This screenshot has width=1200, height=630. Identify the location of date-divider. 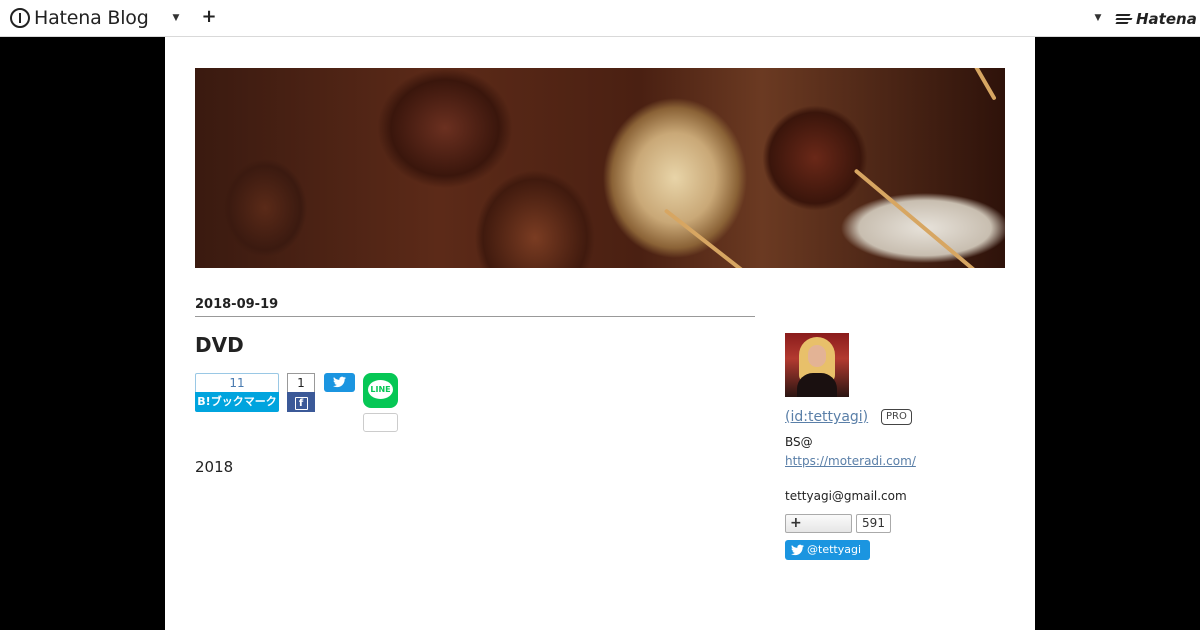
(475, 316).